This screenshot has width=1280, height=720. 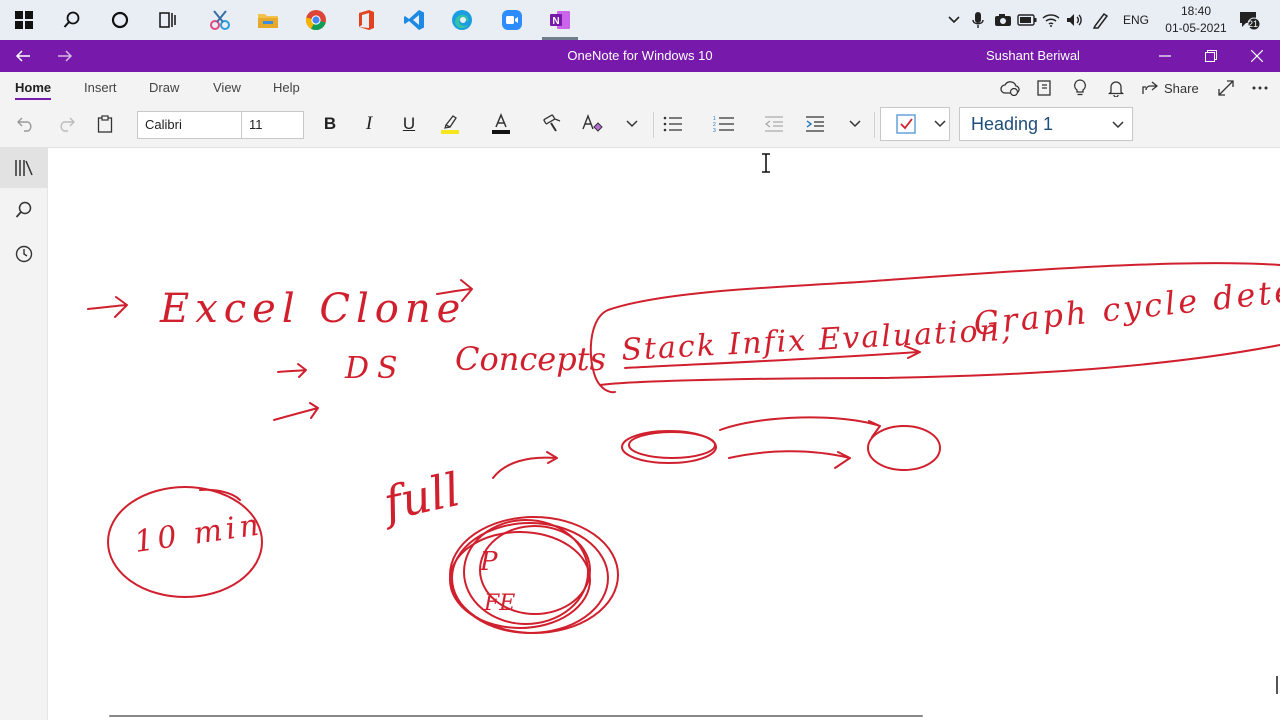 I want to click on share-icon, so click(x=1150, y=87).